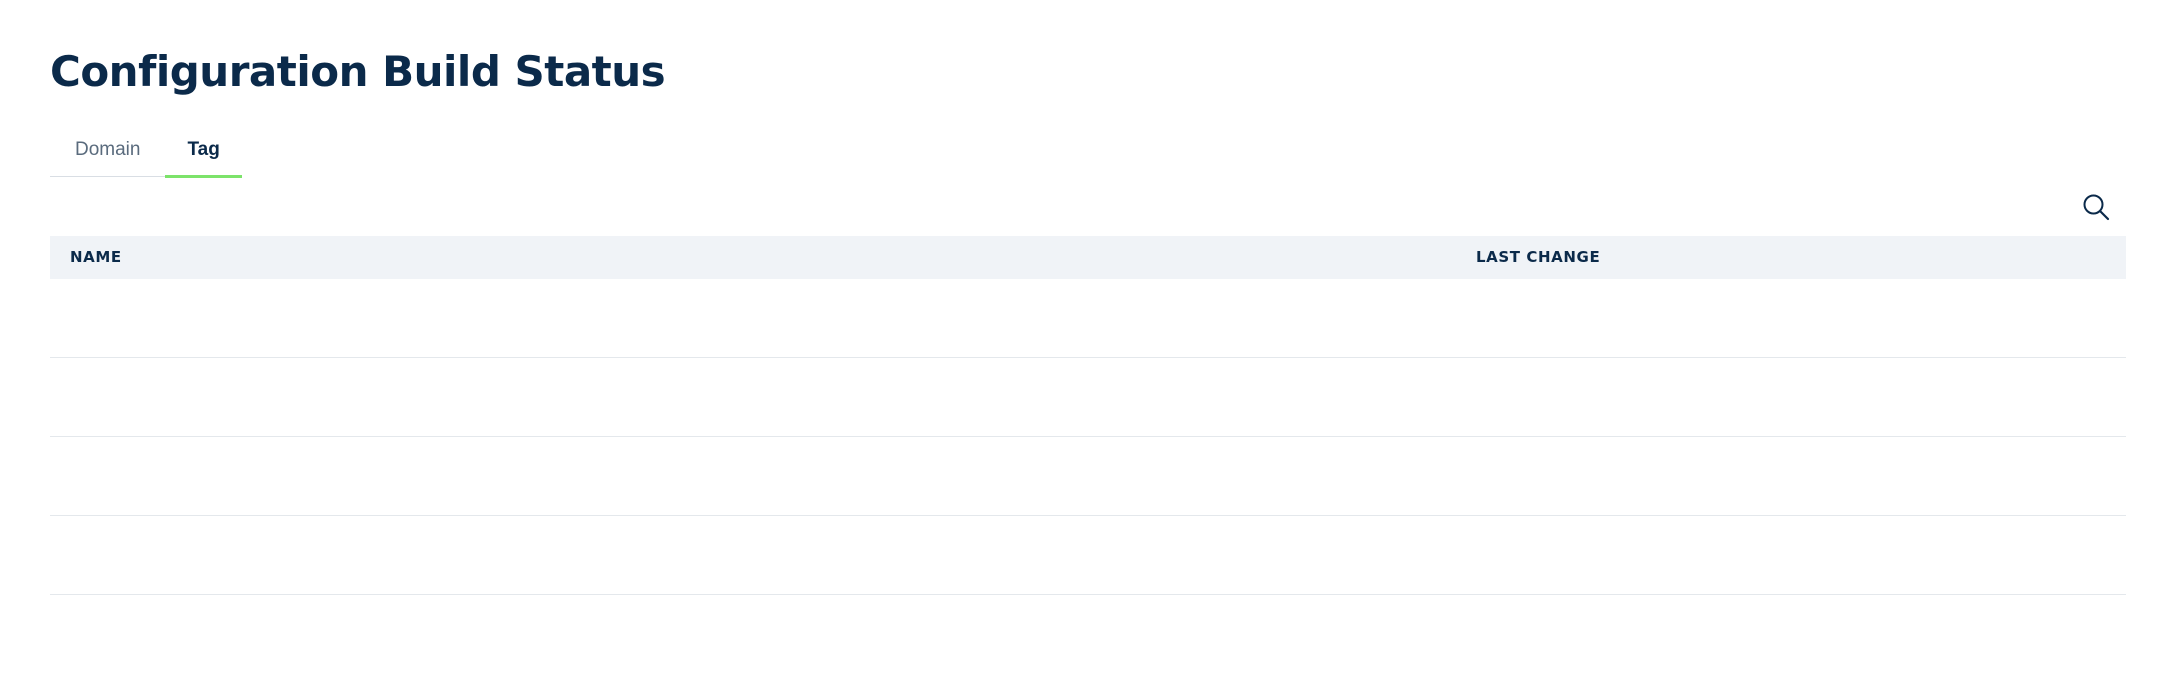 This screenshot has height=676, width=2179. Describe the element at coordinates (204, 154) in the screenshot. I see `tab-tag: Tag` at that location.